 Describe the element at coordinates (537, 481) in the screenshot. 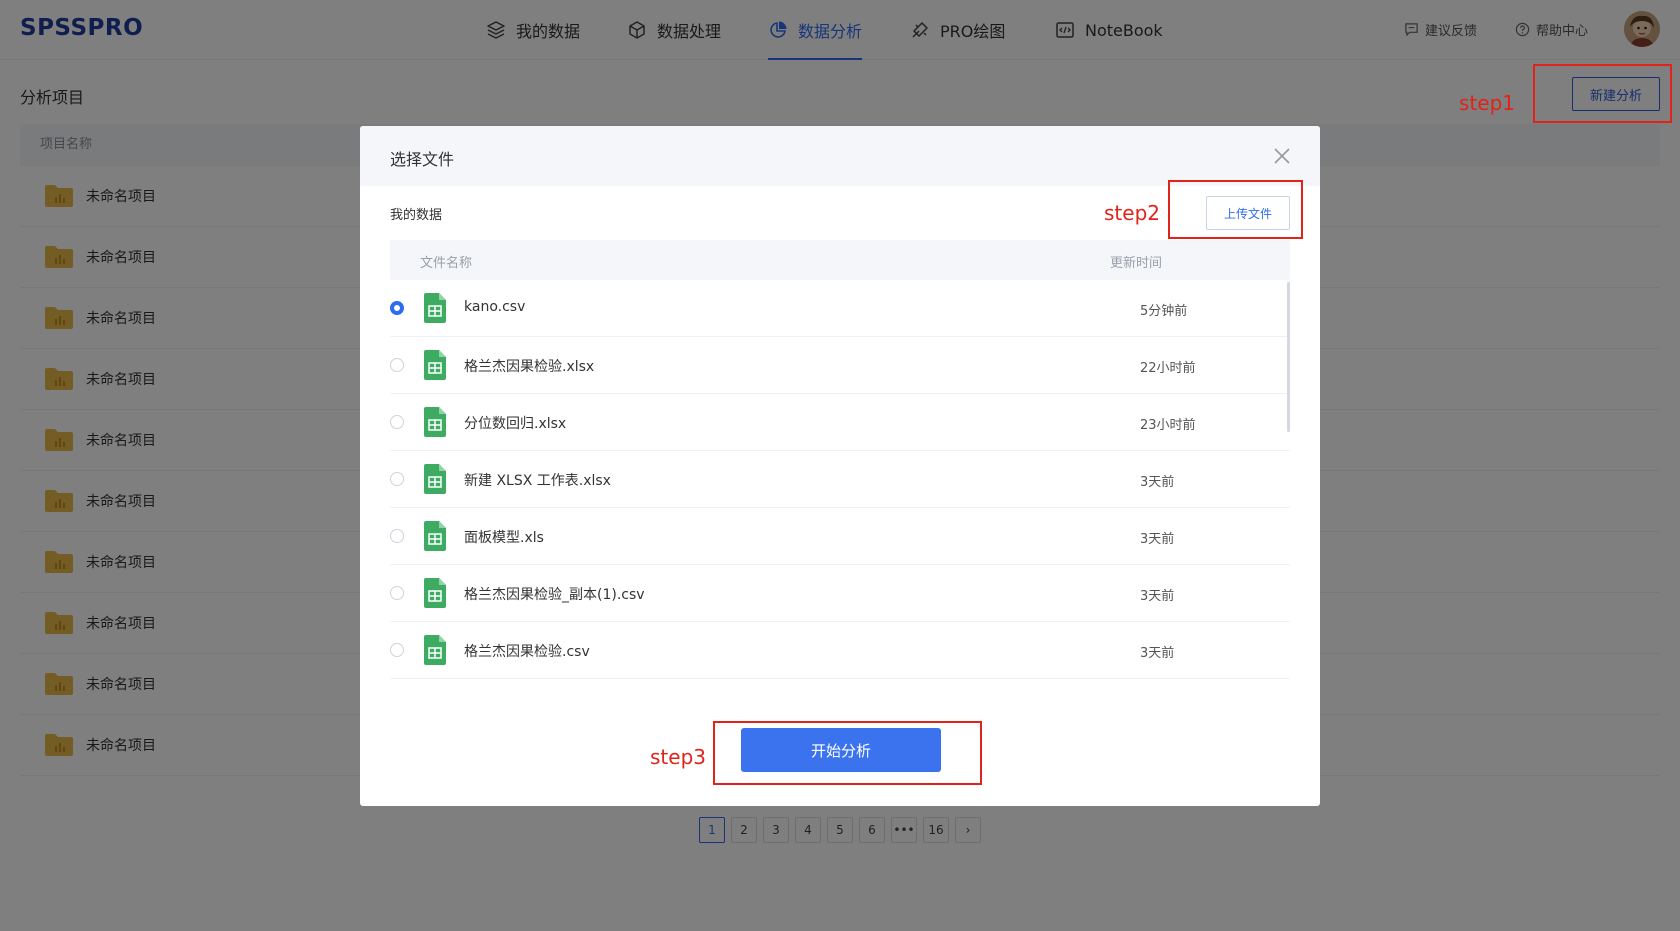

I see `file-name: 新建 XLSX 工作表.xlsx` at that location.